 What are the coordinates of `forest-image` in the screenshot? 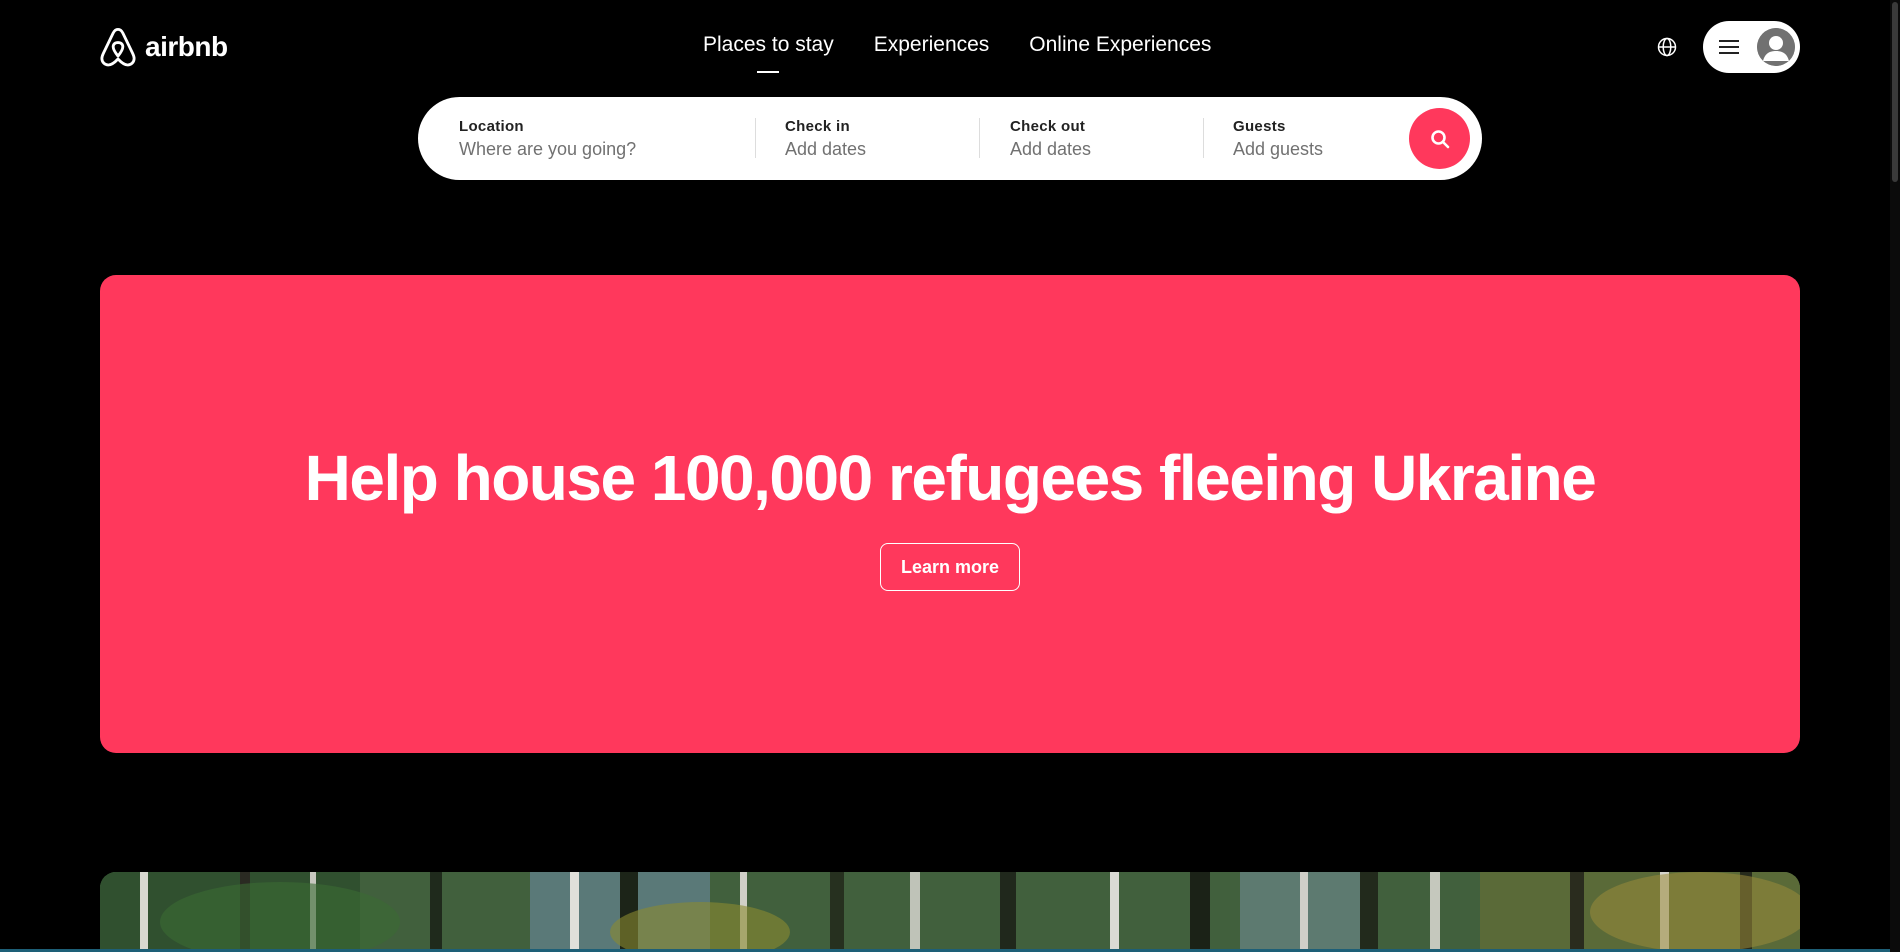 It's located at (950, 912).